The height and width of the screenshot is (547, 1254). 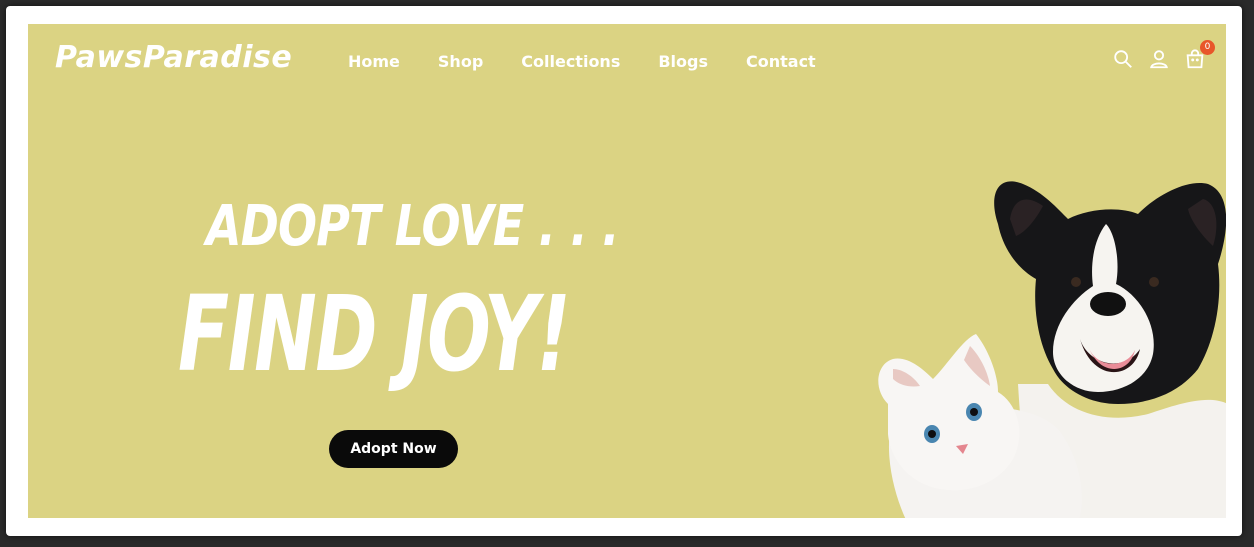 What do you see at coordinates (460, 61) in the screenshot?
I see `nav-shop: Shop` at bounding box center [460, 61].